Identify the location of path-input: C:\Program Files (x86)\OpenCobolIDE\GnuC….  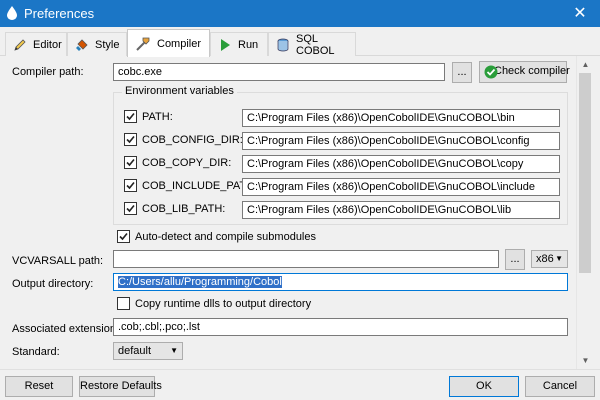
(401, 118).